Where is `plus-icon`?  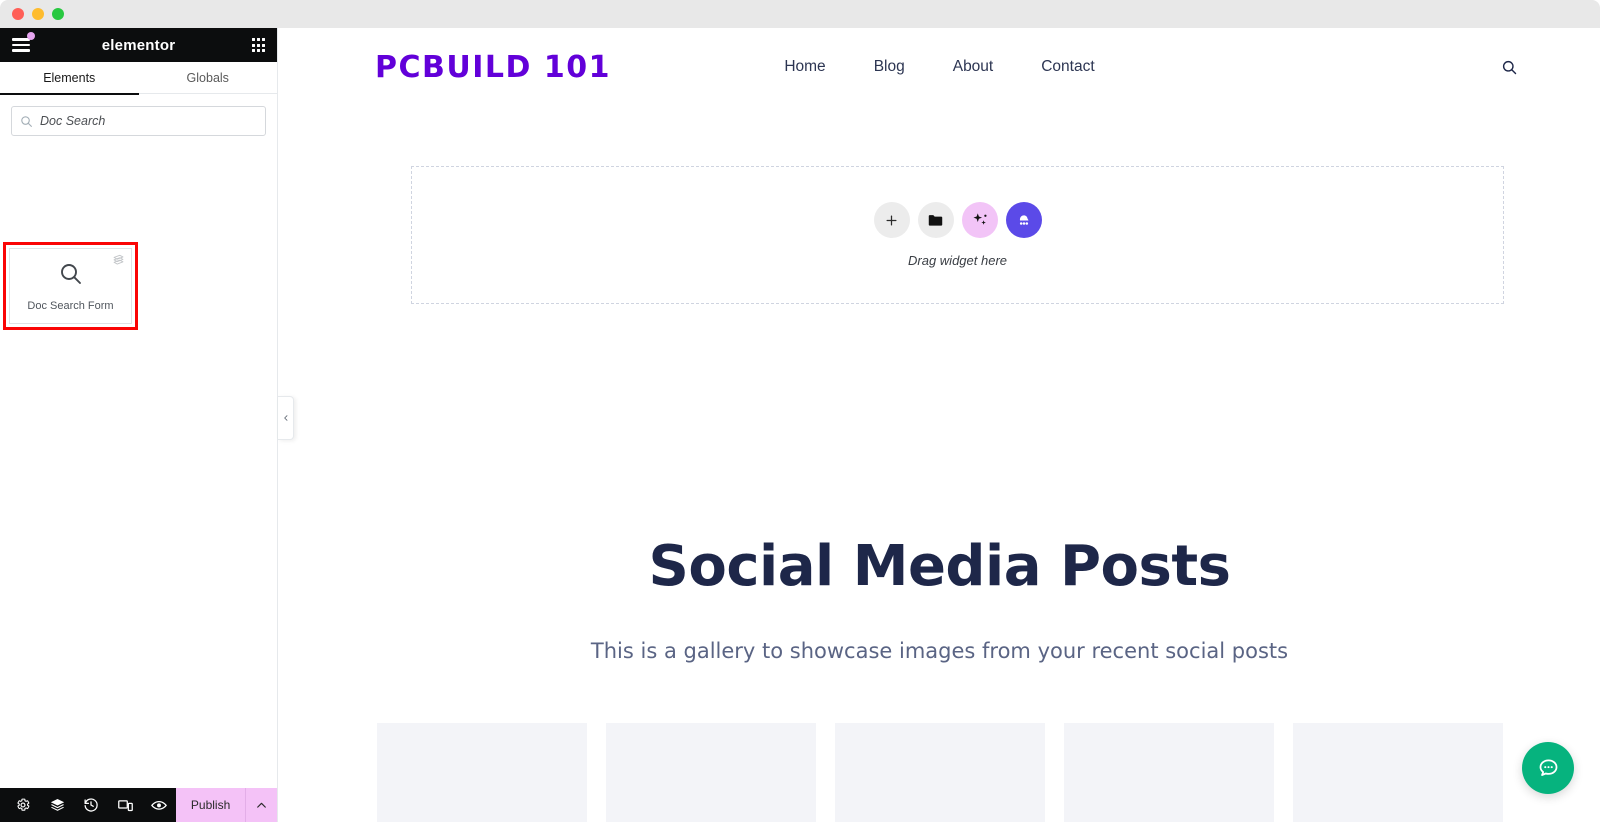
plus-icon is located at coordinates (891, 220).